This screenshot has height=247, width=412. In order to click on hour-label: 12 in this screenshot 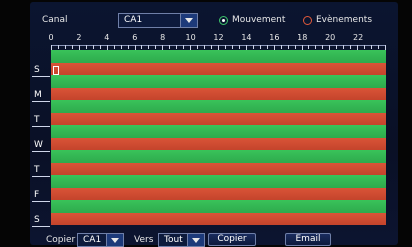, I will do `click(218, 37)`.